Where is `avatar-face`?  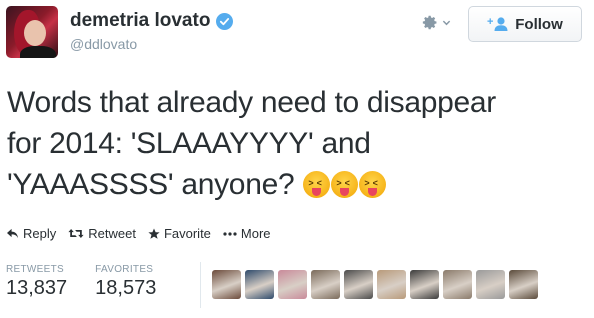 avatar-face is located at coordinates (35, 33).